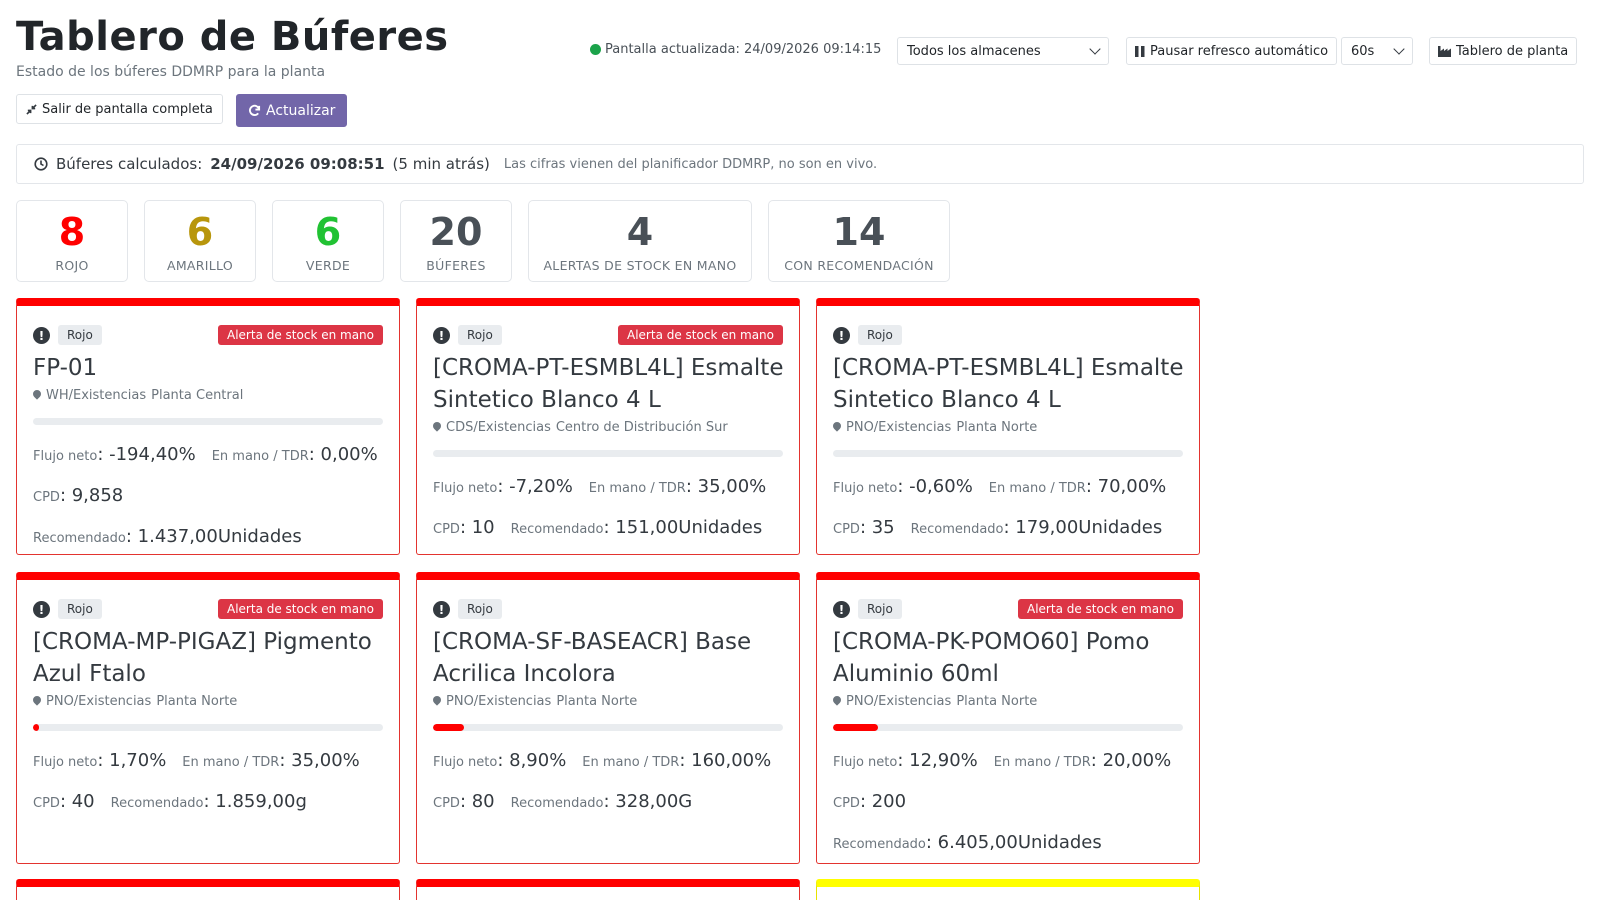 Image resolution: width=1600 pixels, height=900 pixels. What do you see at coordinates (449, 727) in the screenshot?
I see `buffer-progress-fill` at bounding box center [449, 727].